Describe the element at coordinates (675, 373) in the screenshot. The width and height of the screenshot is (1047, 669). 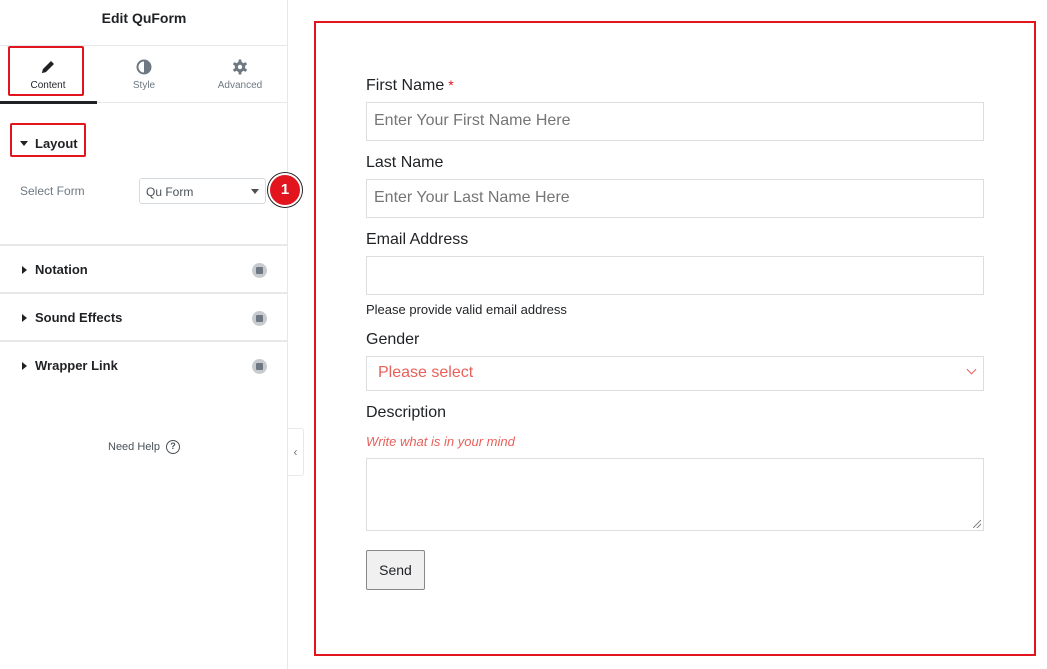
I see `gender-select: Please select` at that location.